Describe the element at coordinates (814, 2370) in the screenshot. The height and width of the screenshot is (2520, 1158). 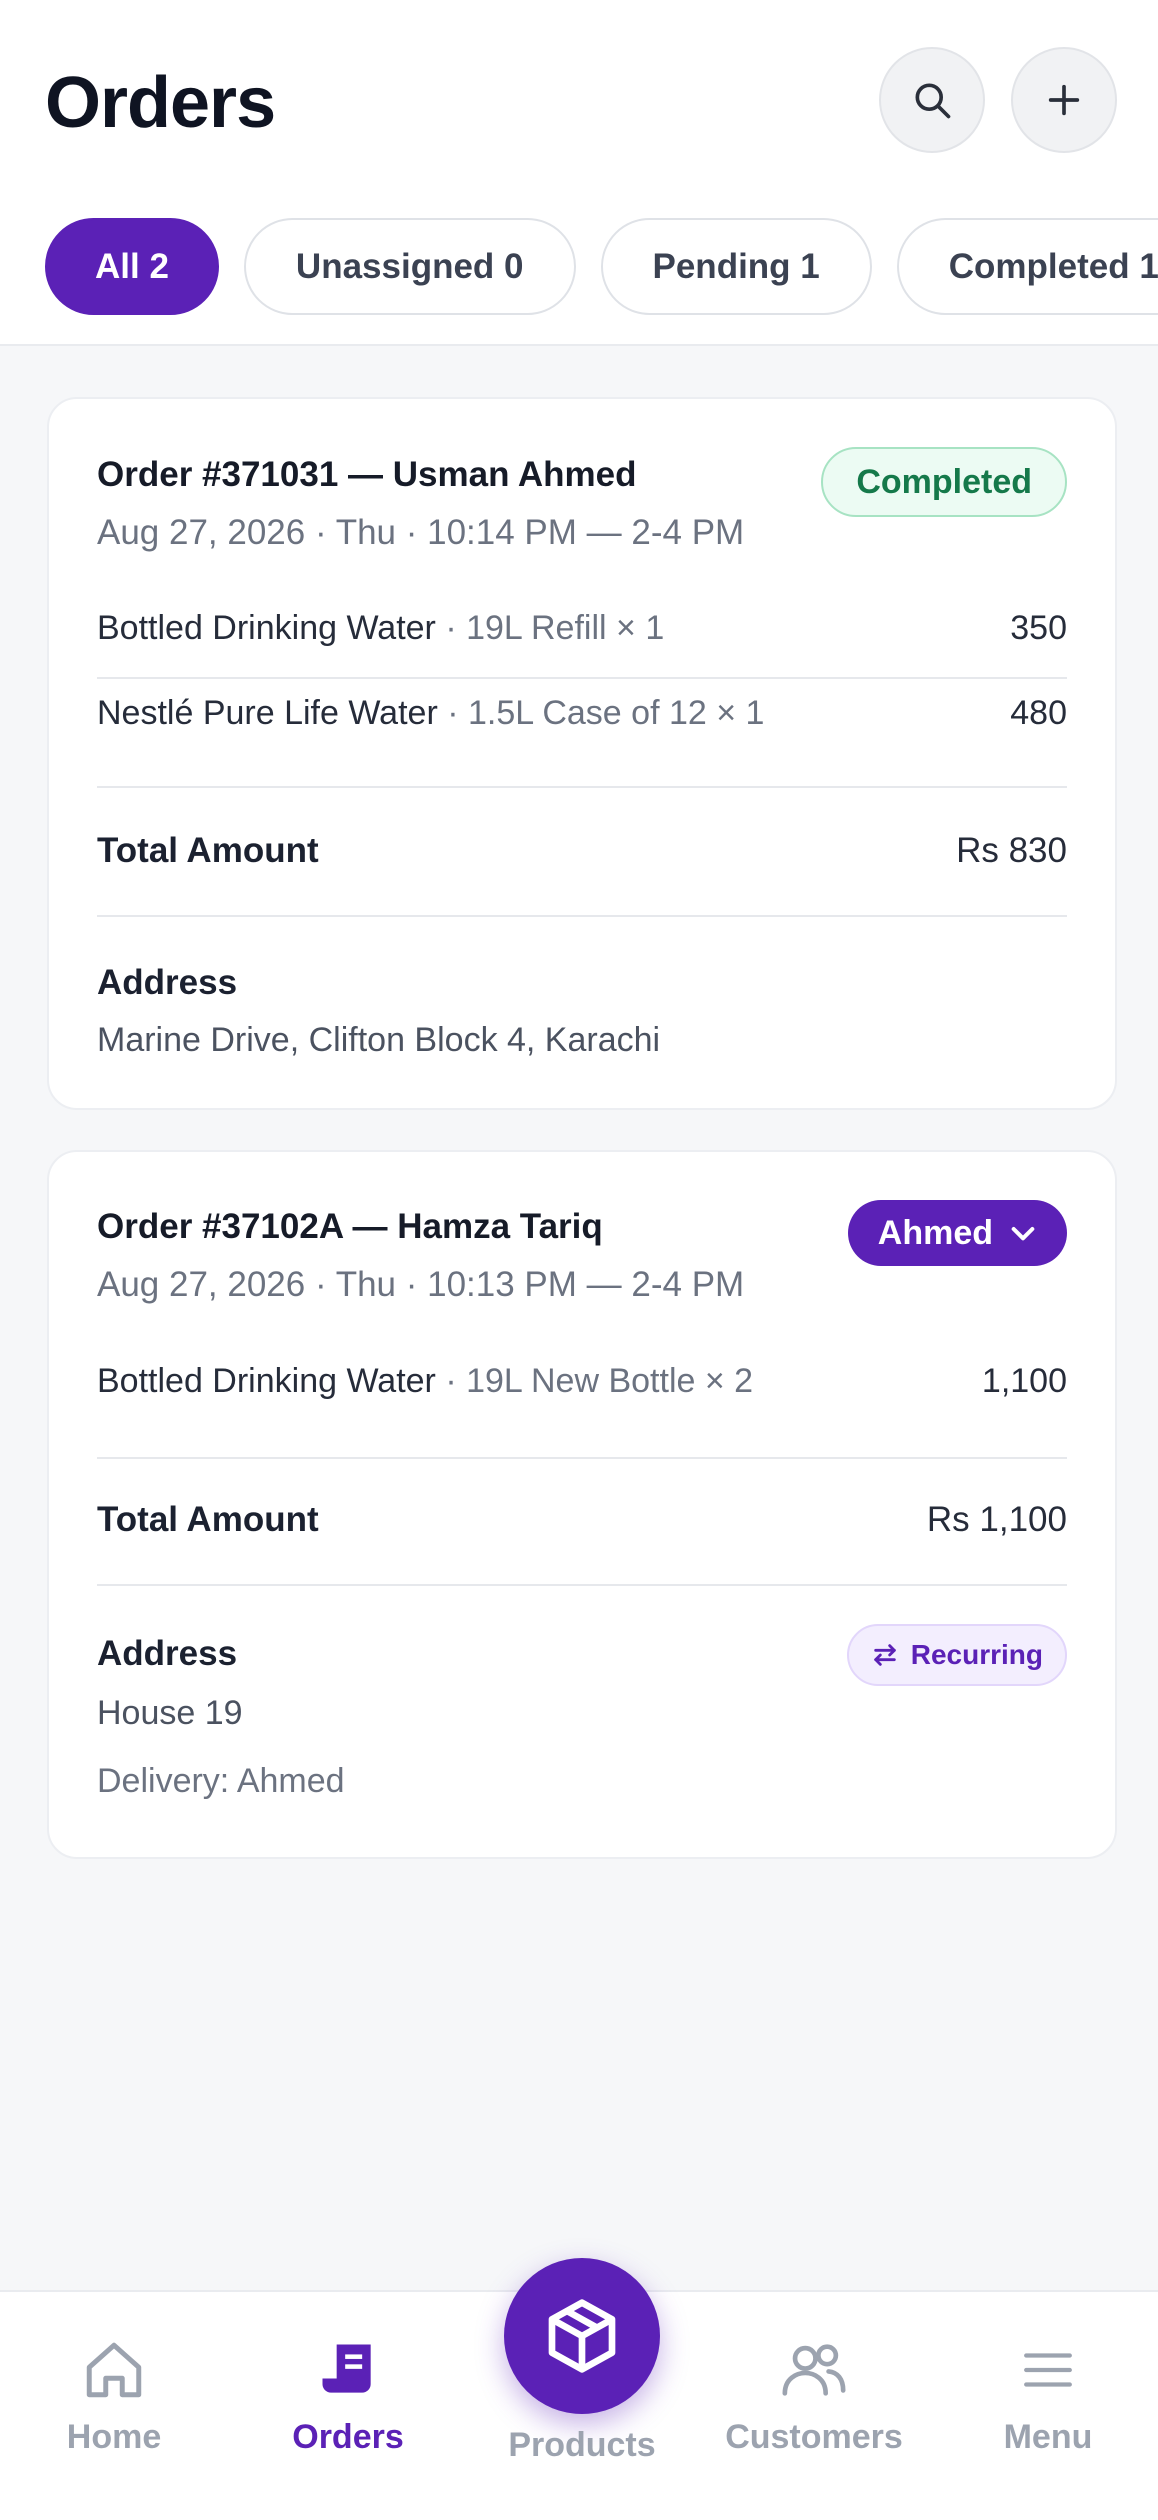
I see `customers-icon` at that location.